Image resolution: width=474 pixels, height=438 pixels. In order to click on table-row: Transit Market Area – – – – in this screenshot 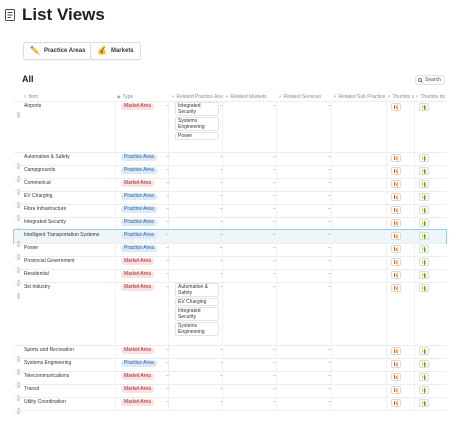, I will do `click(230, 392)`.